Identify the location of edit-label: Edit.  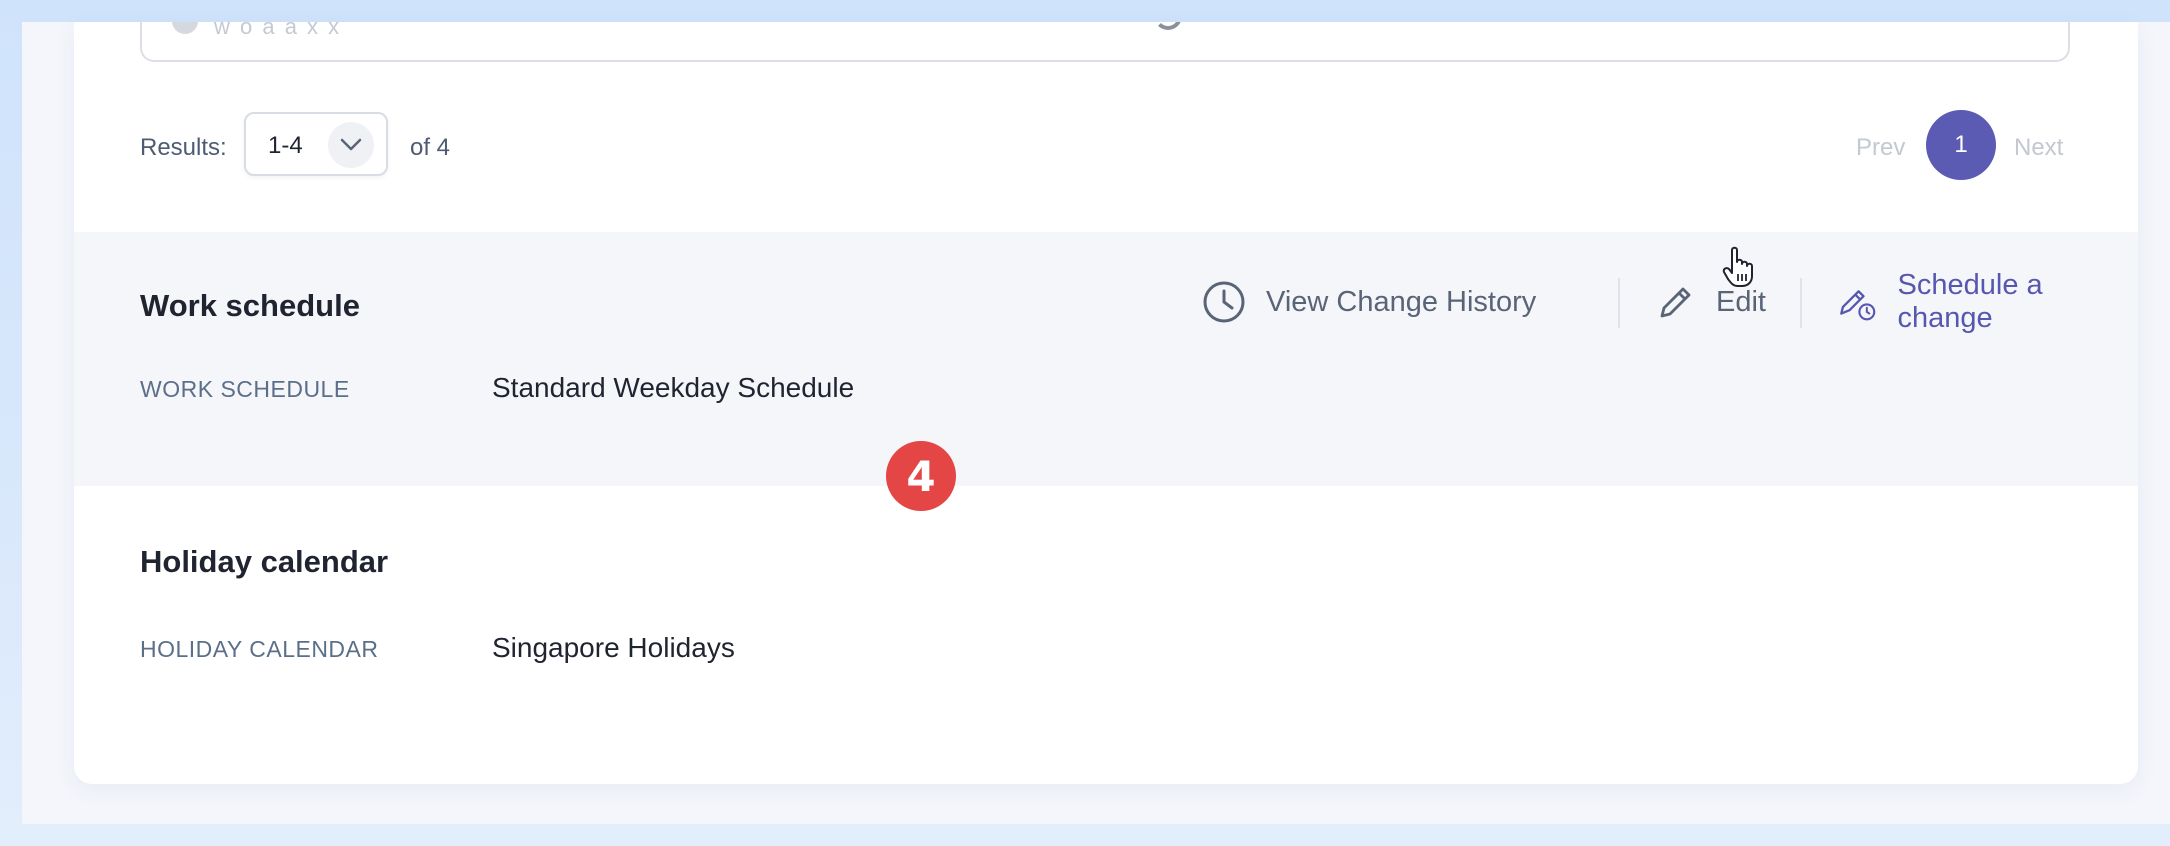
(1741, 301).